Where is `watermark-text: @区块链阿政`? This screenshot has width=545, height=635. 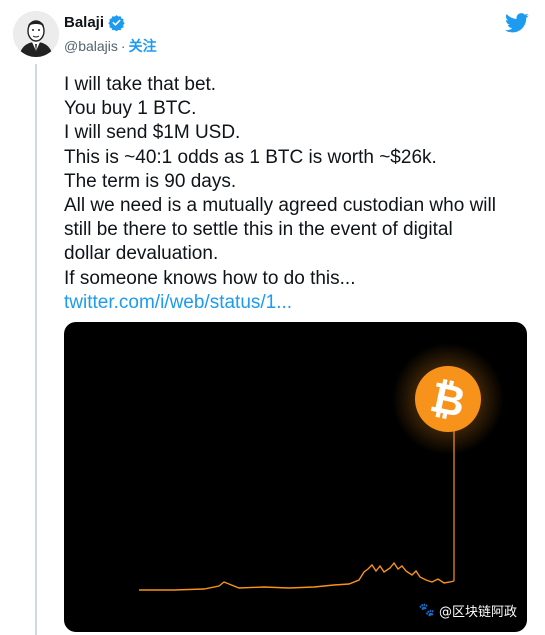 watermark-text: @区块链阿政 is located at coordinates (477, 612).